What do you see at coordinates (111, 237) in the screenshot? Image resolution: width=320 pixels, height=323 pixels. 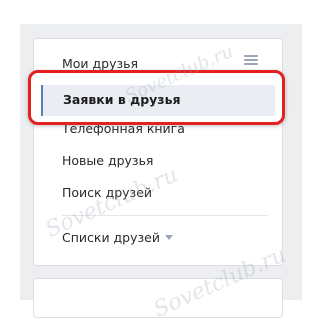 I see `menu-item-friend-lists-label: Списки друзей` at bounding box center [111, 237].